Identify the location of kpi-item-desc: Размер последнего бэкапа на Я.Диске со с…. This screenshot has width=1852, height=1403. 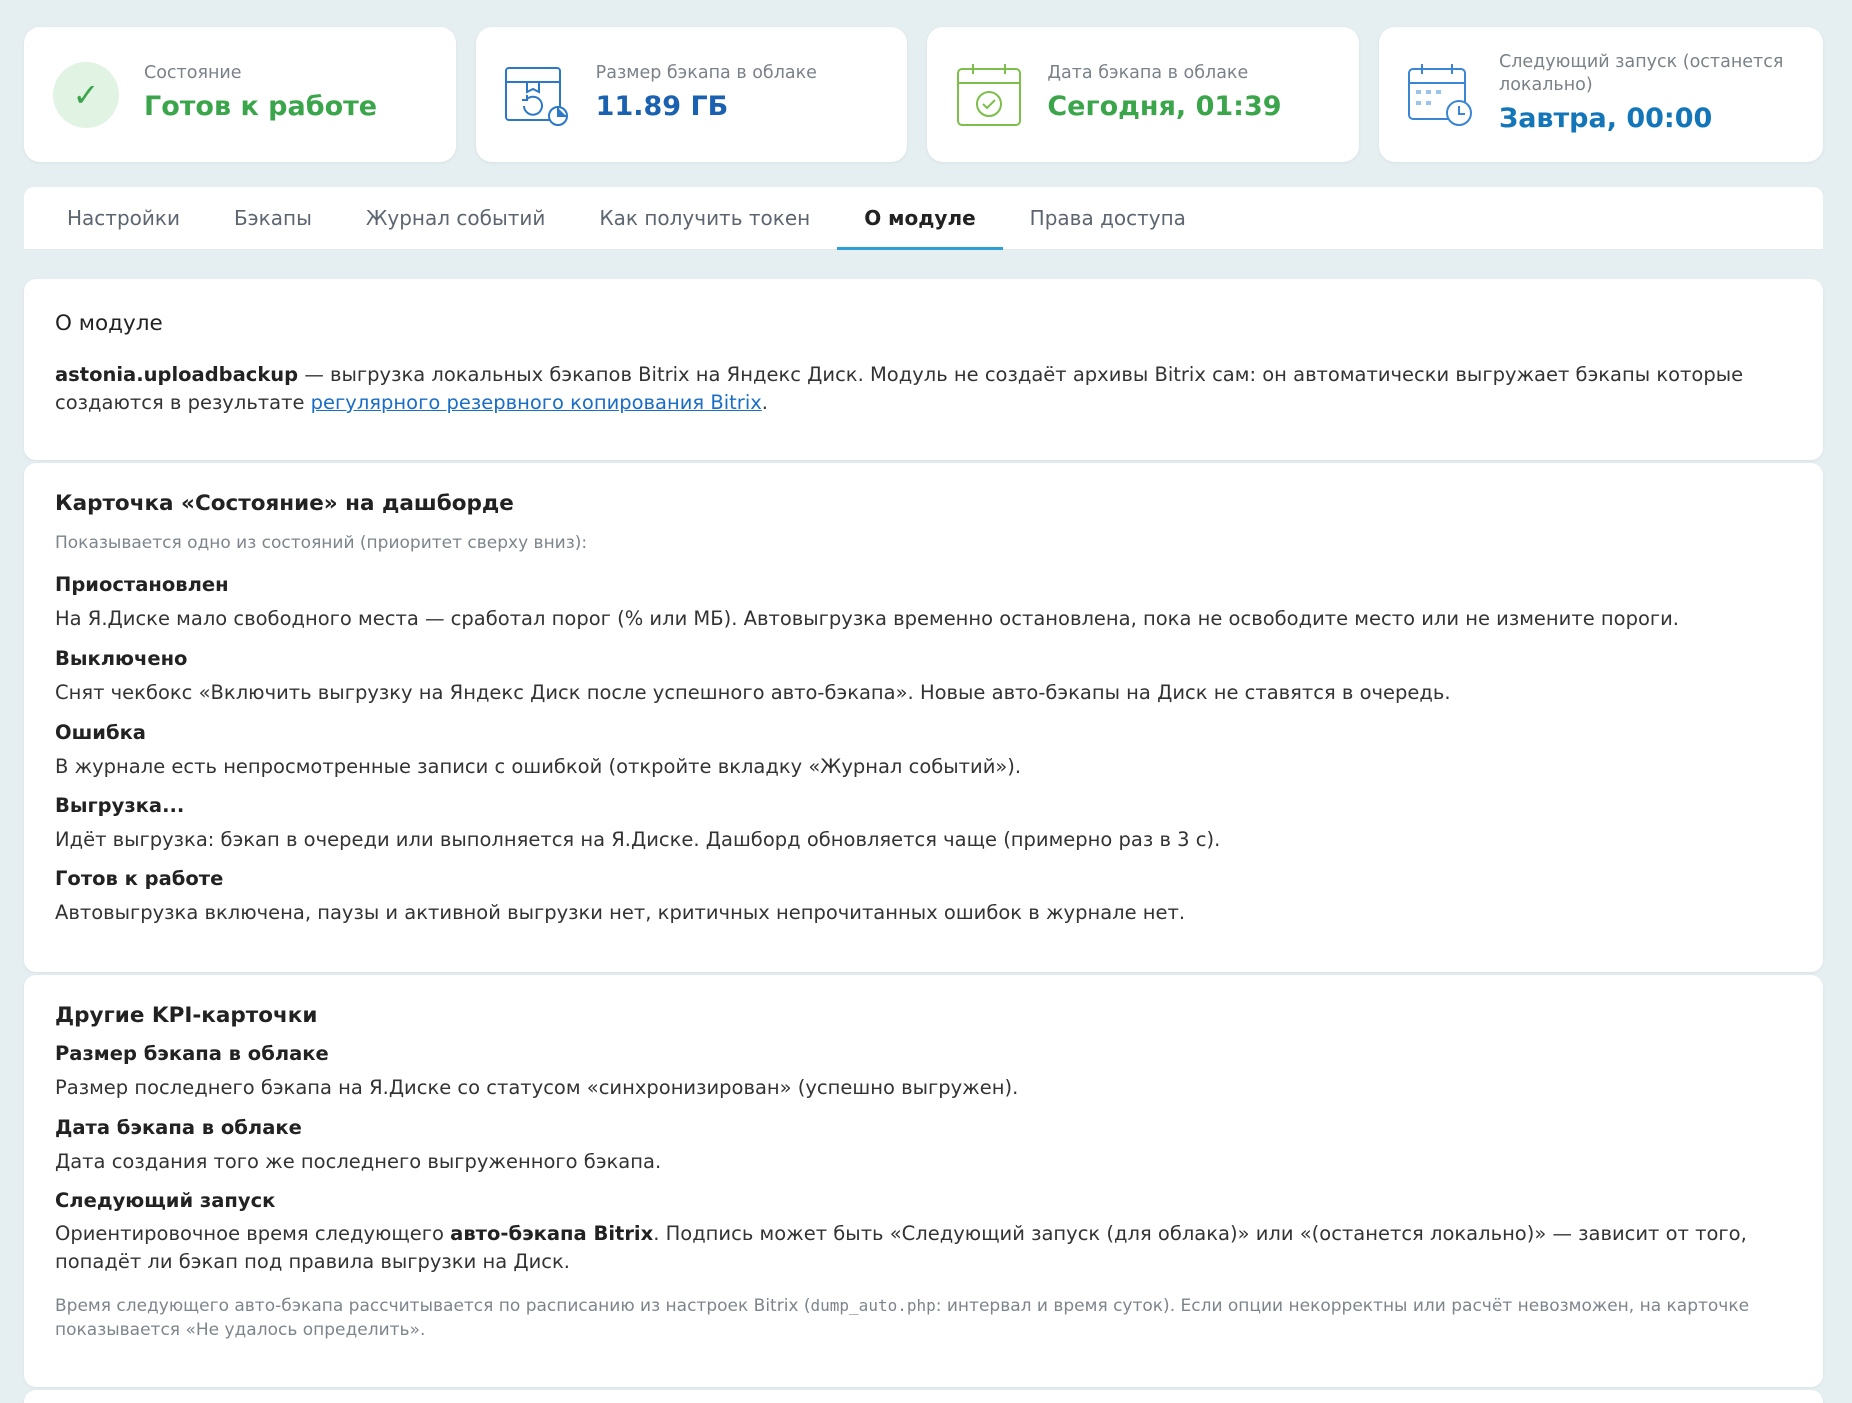
(537, 1087).